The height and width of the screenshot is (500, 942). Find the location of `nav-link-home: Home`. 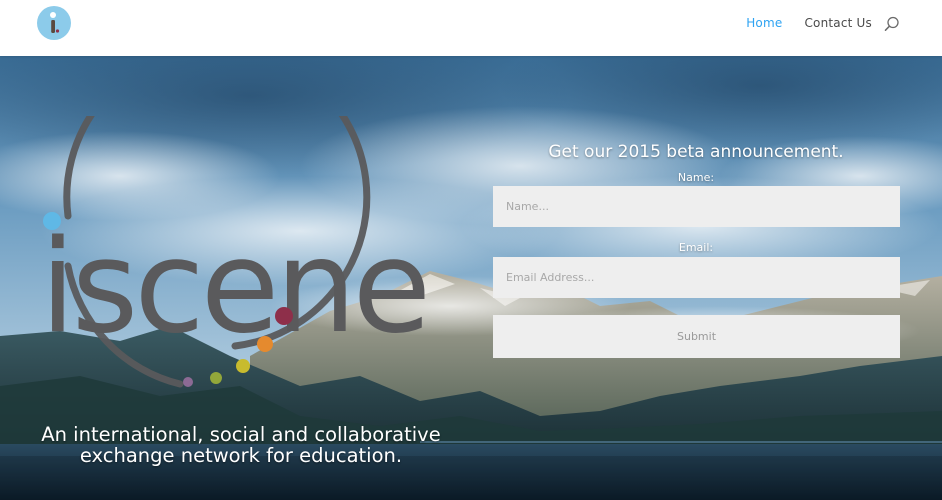

nav-link-home: Home is located at coordinates (764, 23).